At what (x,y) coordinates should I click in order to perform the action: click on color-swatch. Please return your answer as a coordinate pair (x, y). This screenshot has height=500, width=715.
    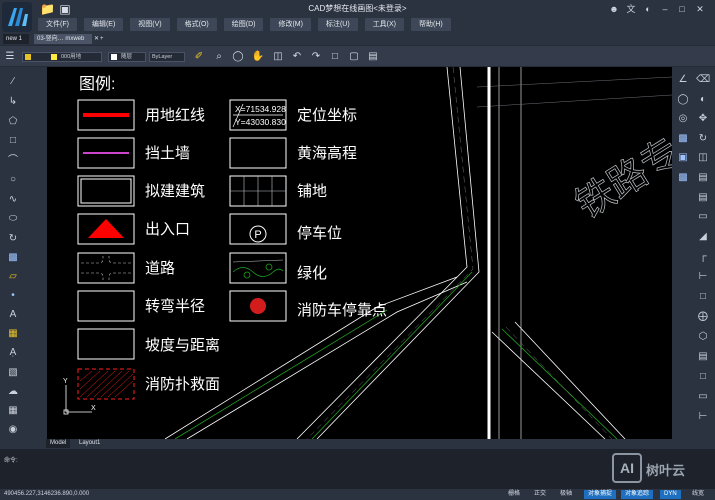
    Looking at the image, I should click on (114, 57).